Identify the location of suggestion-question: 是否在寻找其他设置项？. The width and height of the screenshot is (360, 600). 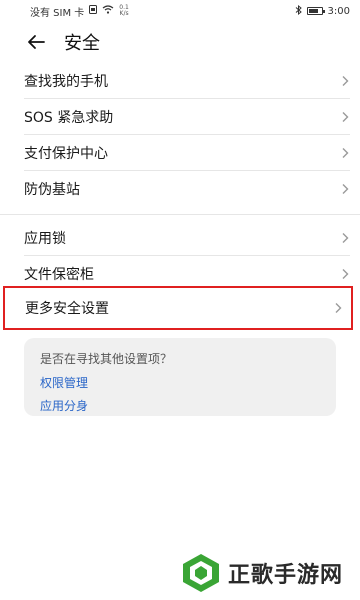
(106, 359).